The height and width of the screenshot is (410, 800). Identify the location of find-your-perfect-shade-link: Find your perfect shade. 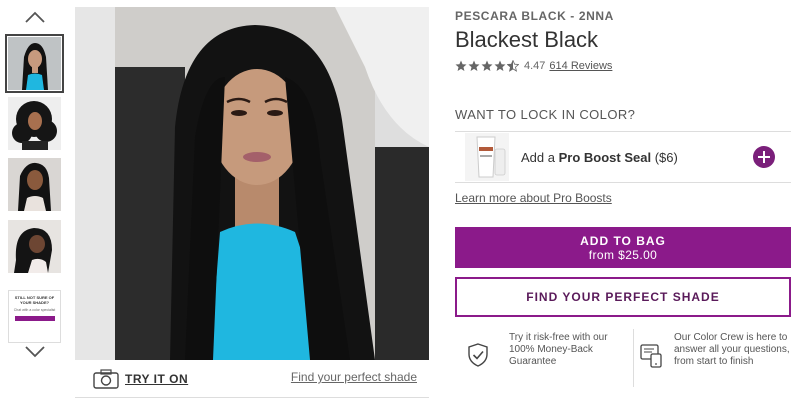
(354, 377).